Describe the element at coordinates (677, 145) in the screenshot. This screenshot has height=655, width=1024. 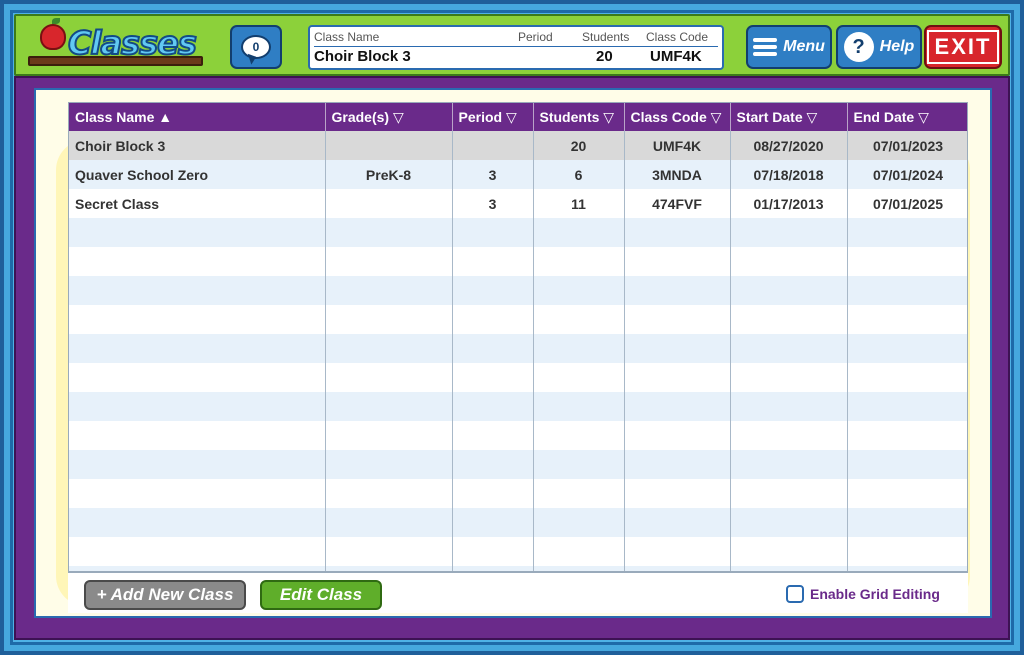
I see `cell-class-code: UMF4K` at that location.